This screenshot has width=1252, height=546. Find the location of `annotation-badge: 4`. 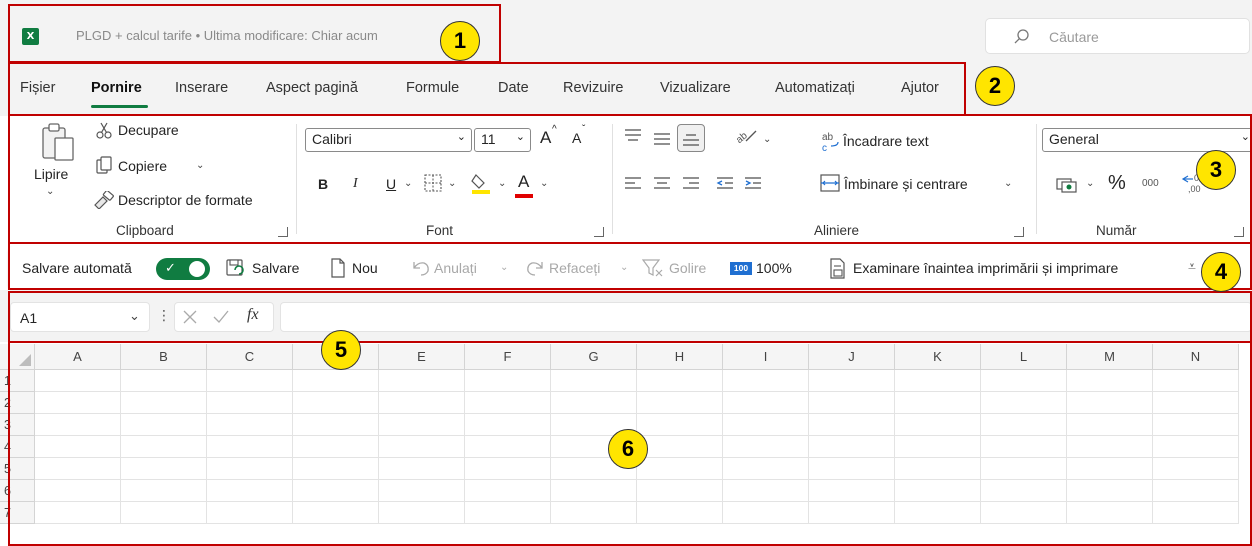

annotation-badge: 4 is located at coordinates (1221, 272).